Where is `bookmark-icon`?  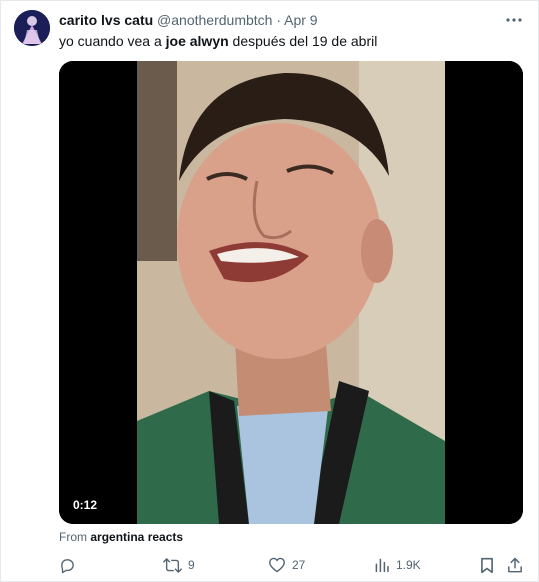 bookmark-icon is located at coordinates (487, 565).